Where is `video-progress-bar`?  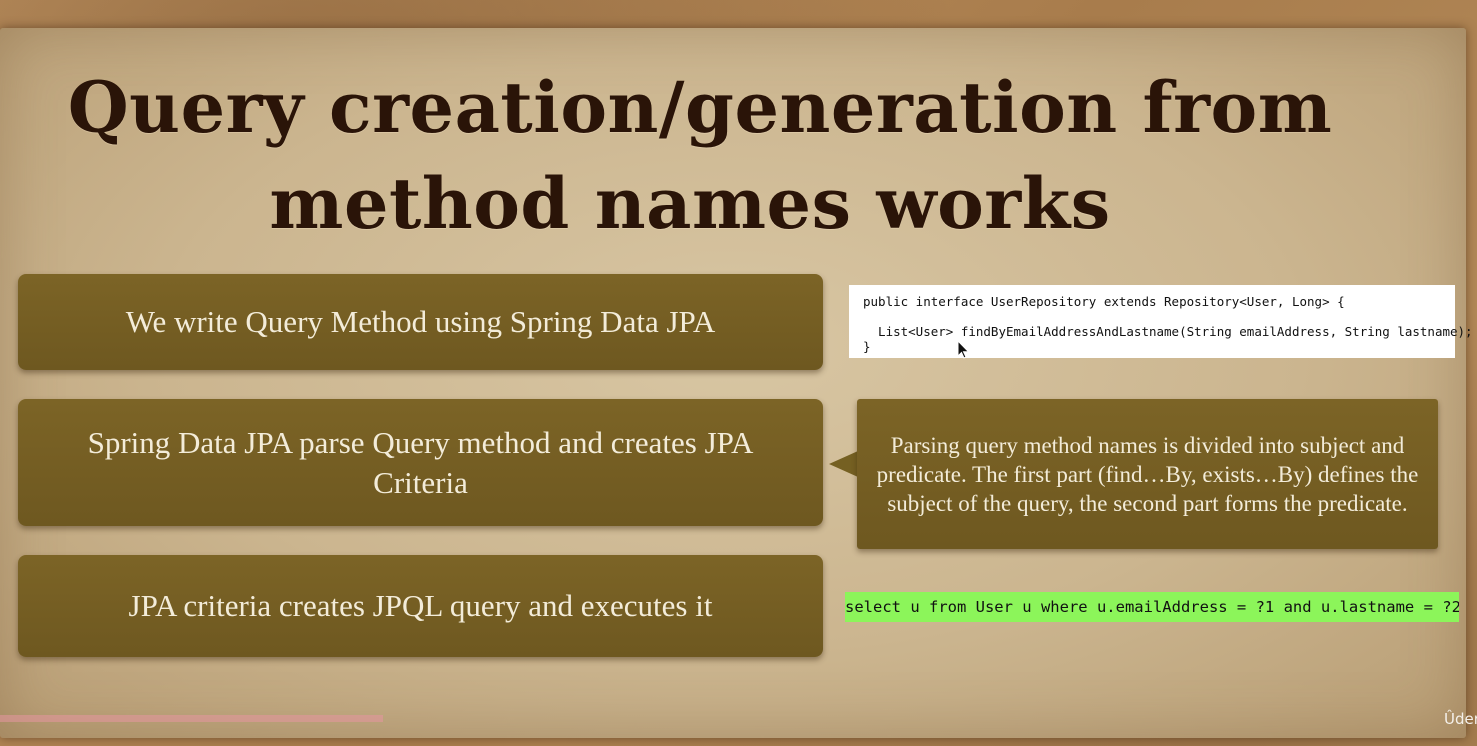
video-progress-bar is located at coordinates (191, 718).